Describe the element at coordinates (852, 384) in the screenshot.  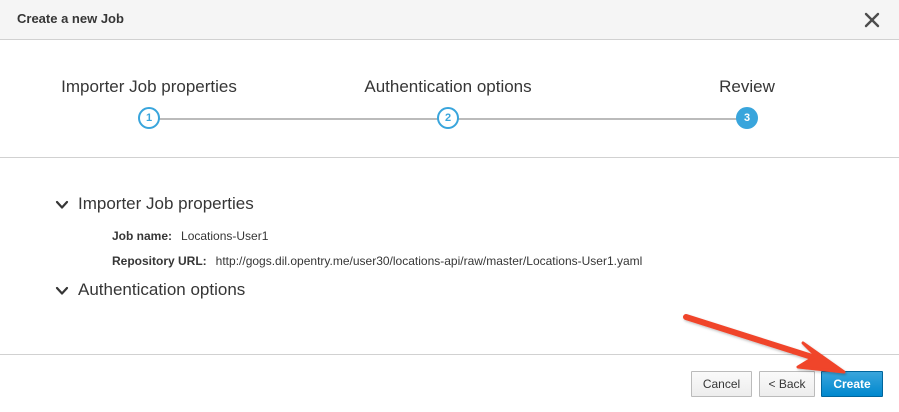
I see `create-button: Create` at that location.